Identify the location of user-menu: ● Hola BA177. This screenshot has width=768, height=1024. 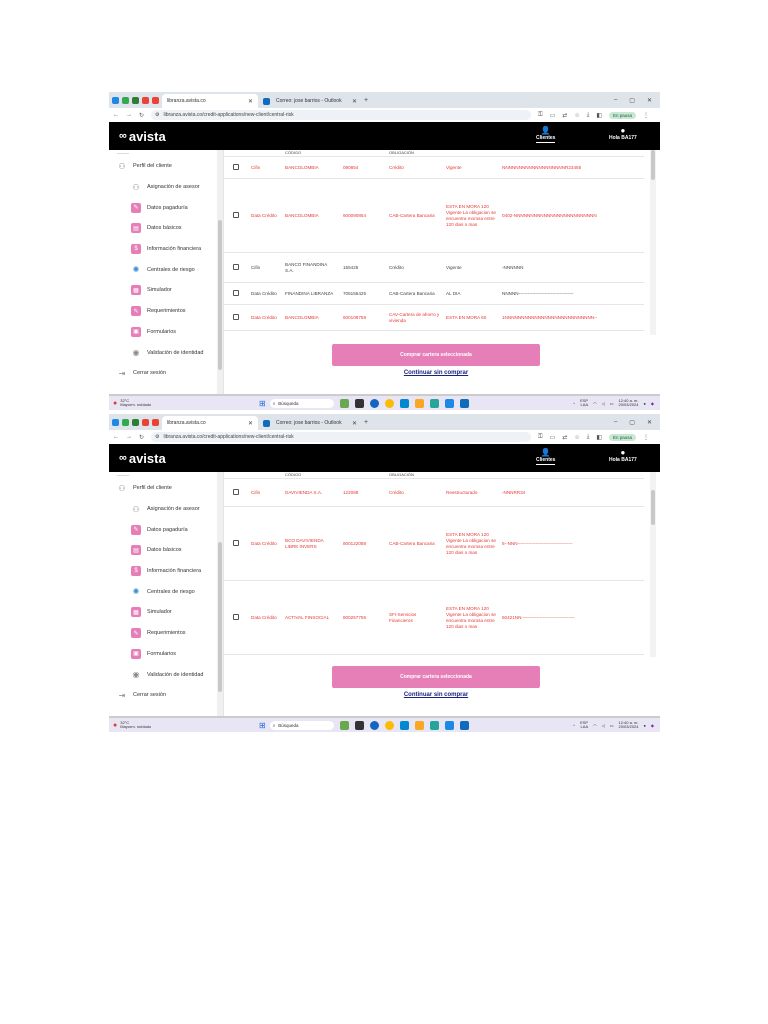
(623, 133).